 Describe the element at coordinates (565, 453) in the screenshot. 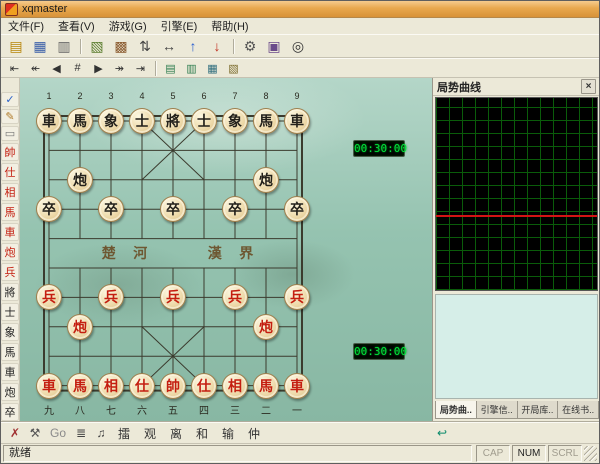

I see `indicator-scrl: SCRL` at that location.